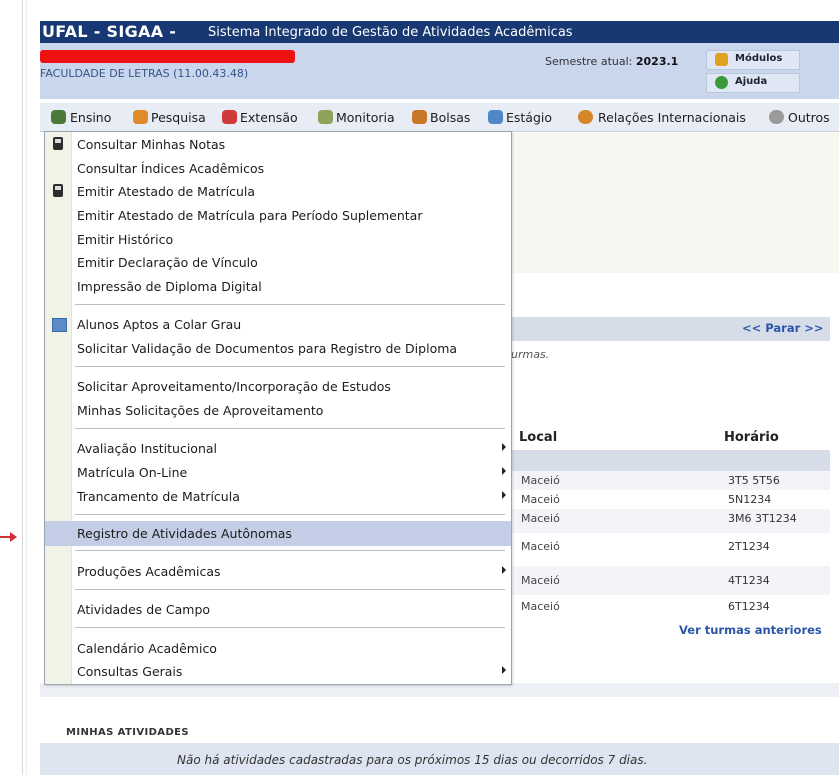 The width and height of the screenshot is (839, 775). I want to click on menu-item-matricula-online: Matrícula On-Line, so click(278, 472).